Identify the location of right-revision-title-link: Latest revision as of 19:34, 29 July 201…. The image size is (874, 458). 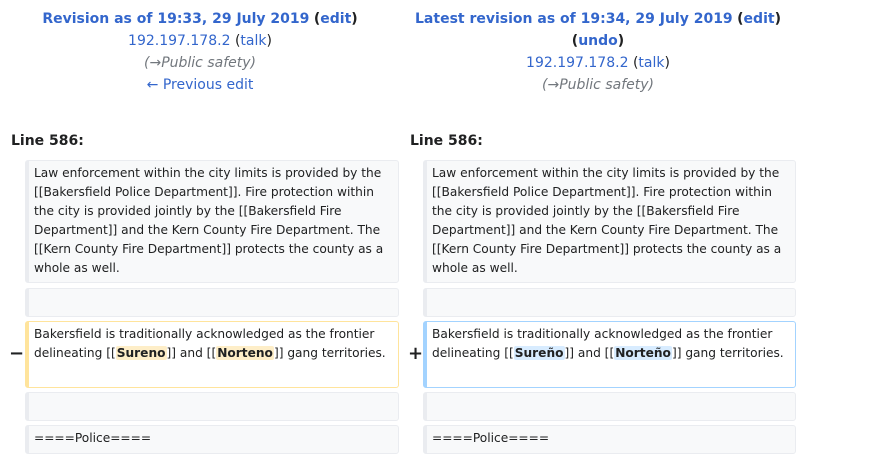
(574, 19).